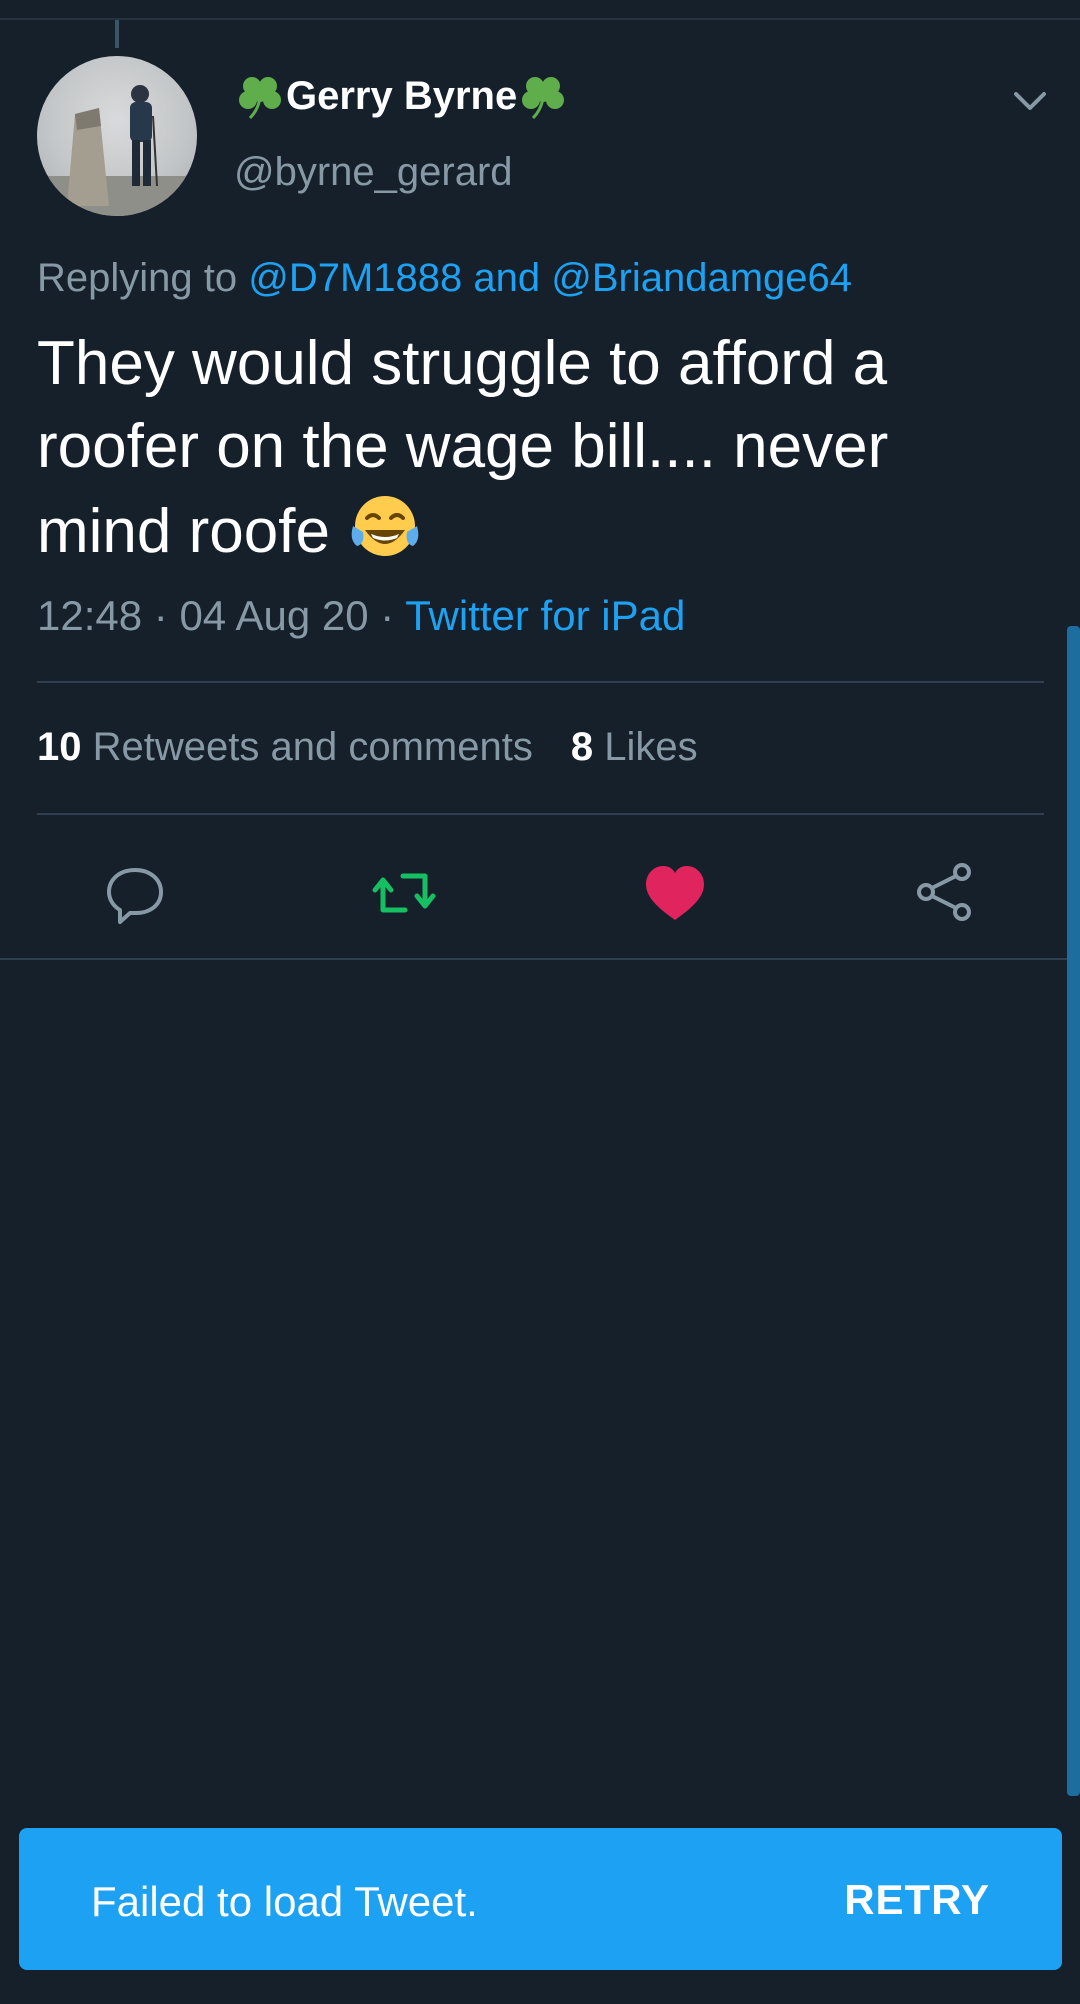 The width and height of the screenshot is (1080, 2004). I want to click on tweet-time: 12:48, so click(90, 615).